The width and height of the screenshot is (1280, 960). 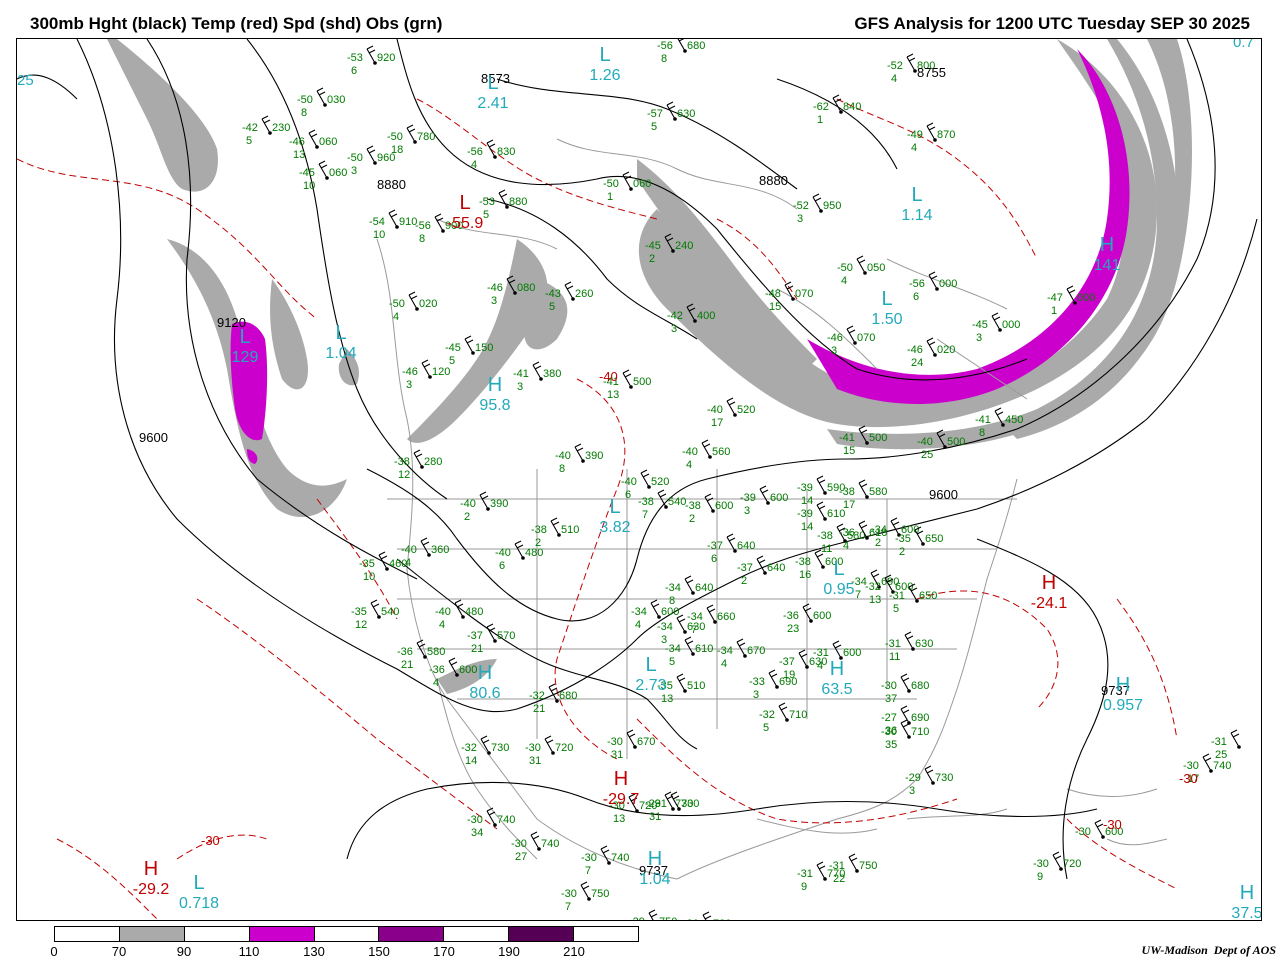 I want to click on obs-height: 880, so click(x=518, y=202).